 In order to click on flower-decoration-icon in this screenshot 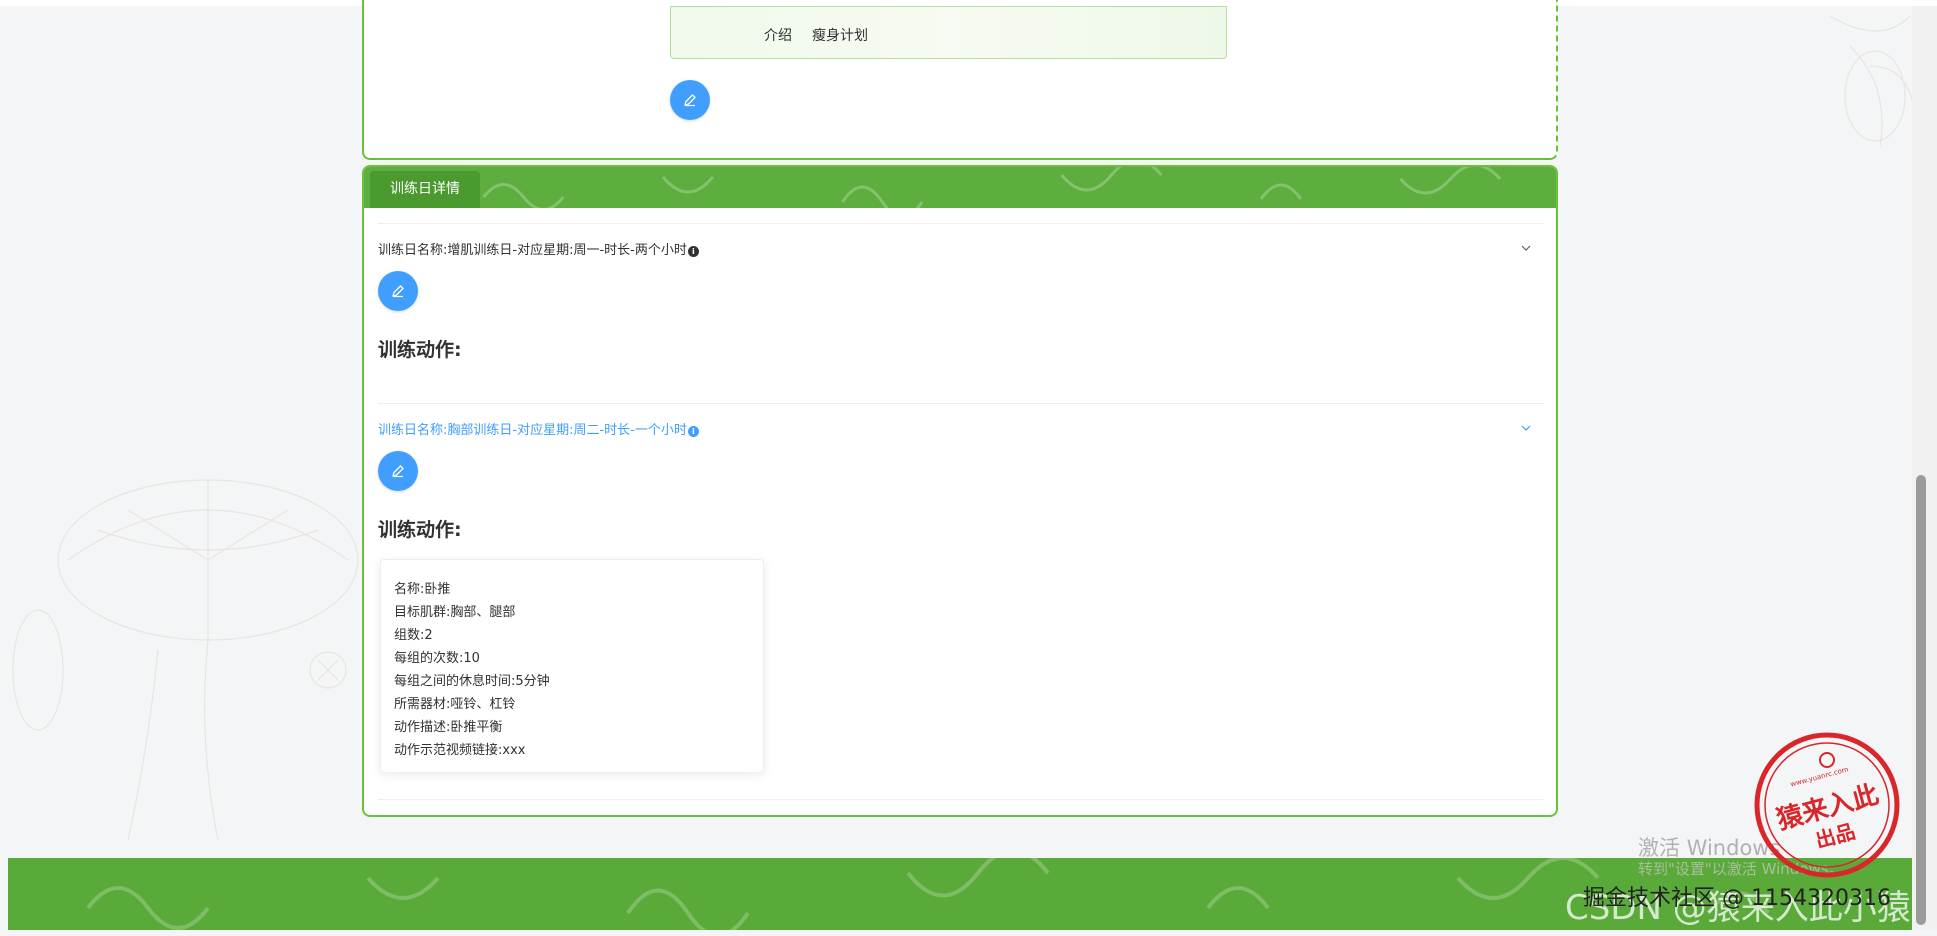, I will do `click(1872, 81)`.